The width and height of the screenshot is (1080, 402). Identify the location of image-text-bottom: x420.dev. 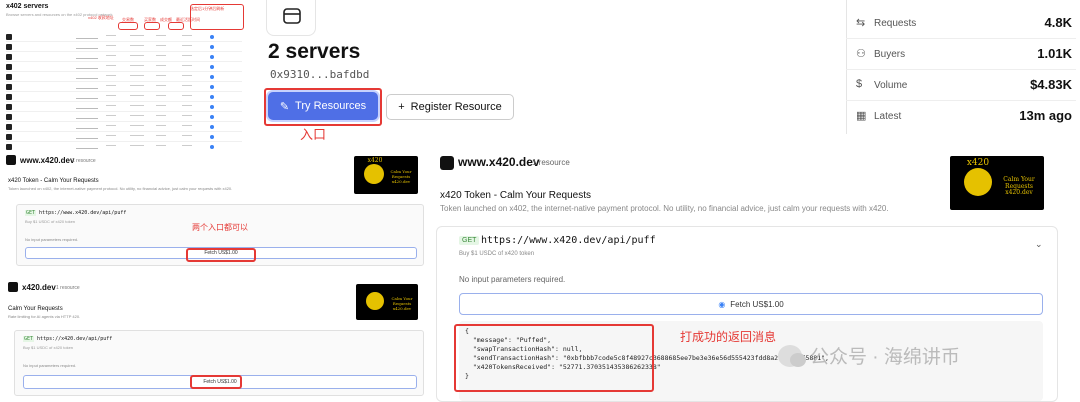
(402, 308).